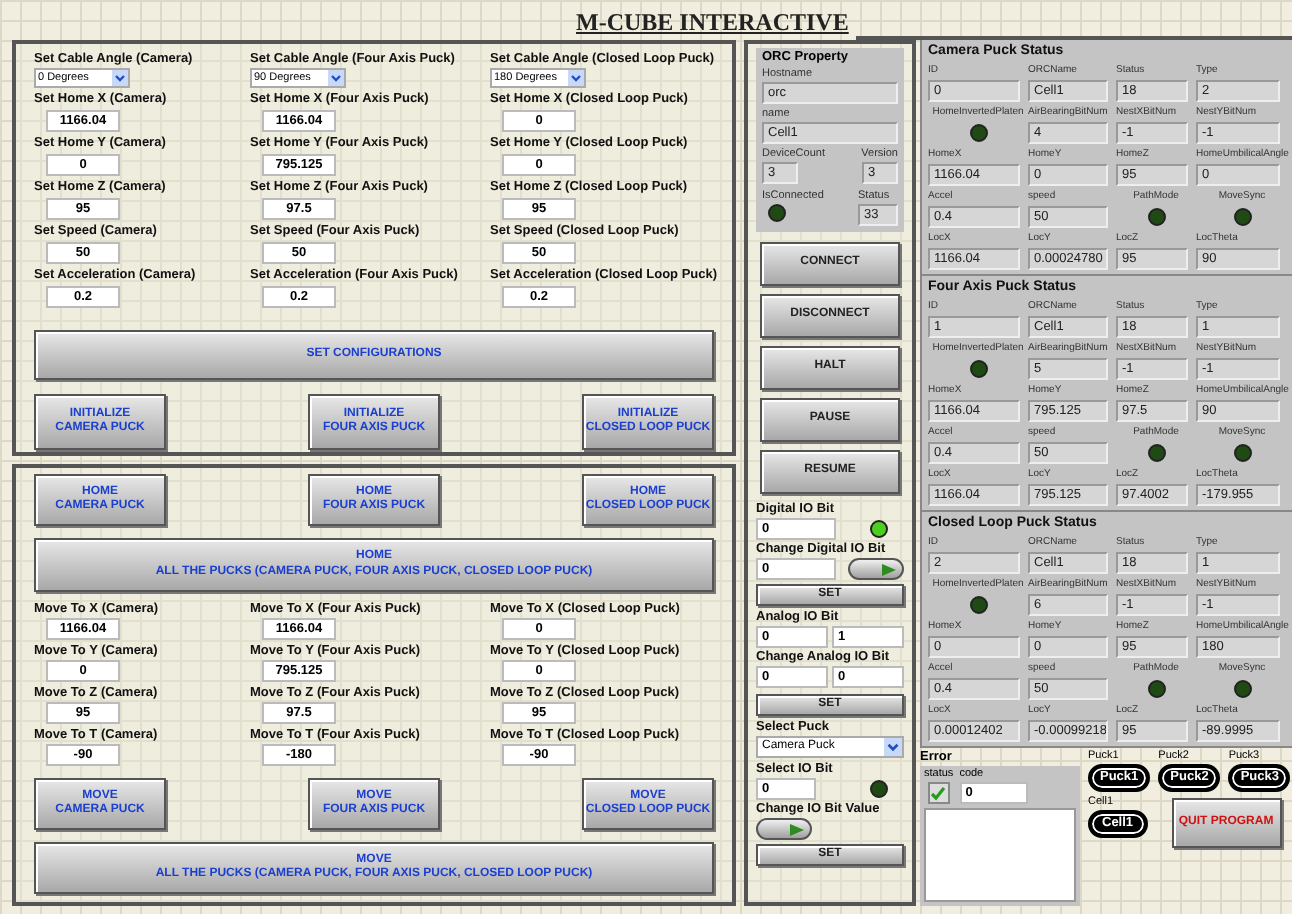 This screenshot has width=1292, height=914. I want to click on source-text-area, so click(1000, 855).